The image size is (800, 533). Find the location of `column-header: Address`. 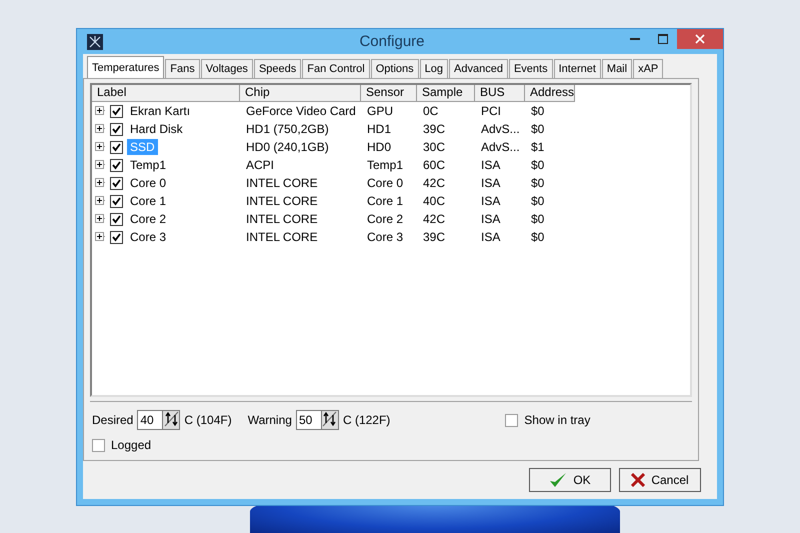

column-header: Address is located at coordinates (550, 93).